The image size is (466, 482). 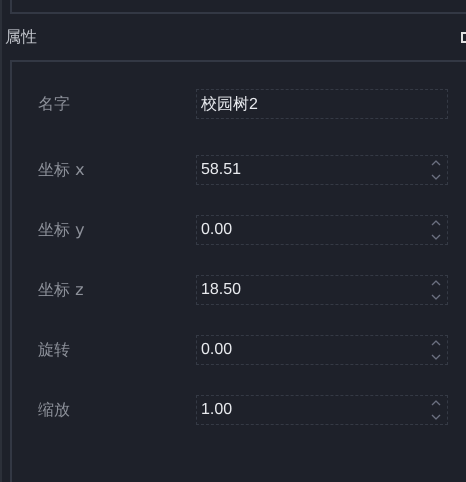 What do you see at coordinates (322, 170) in the screenshot?
I see `spin-box: 58.51` at bounding box center [322, 170].